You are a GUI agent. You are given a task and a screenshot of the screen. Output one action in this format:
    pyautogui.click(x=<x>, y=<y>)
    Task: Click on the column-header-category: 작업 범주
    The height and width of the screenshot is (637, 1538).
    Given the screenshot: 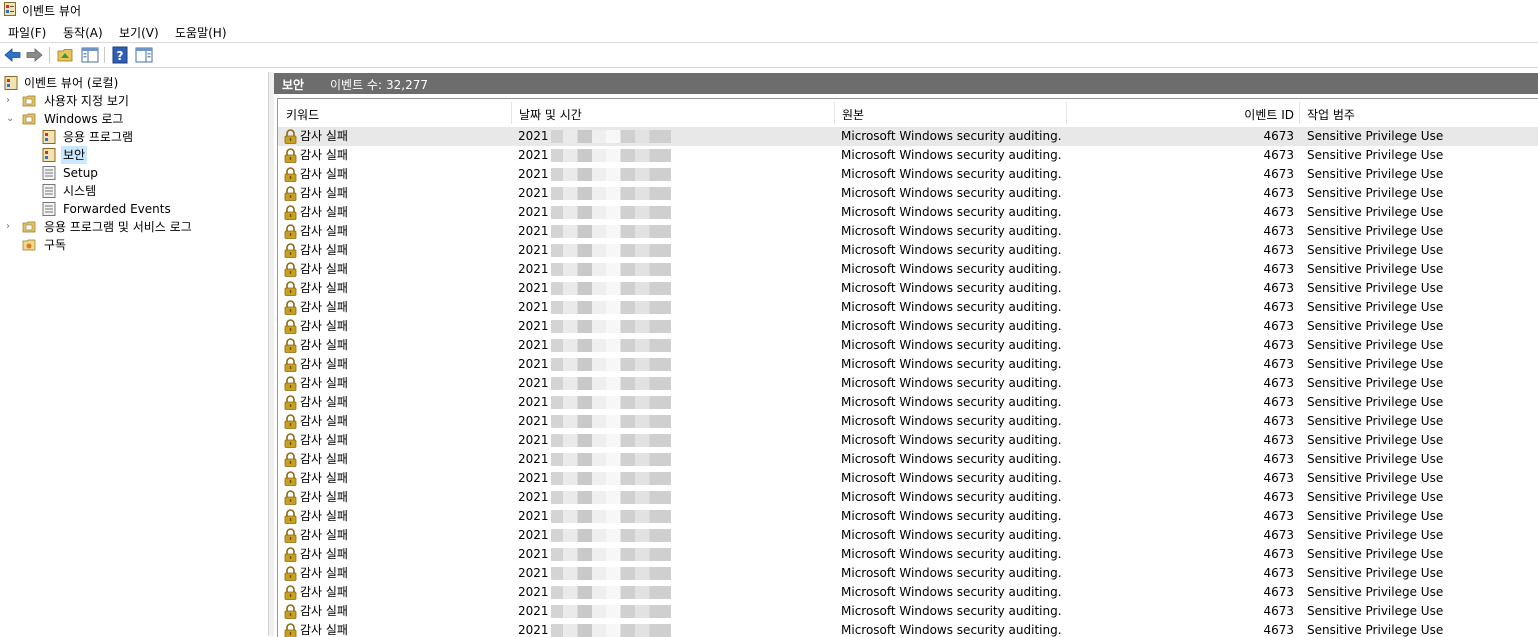 What is the action you would take?
    pyautogui.click(x=1331, y=114)
    